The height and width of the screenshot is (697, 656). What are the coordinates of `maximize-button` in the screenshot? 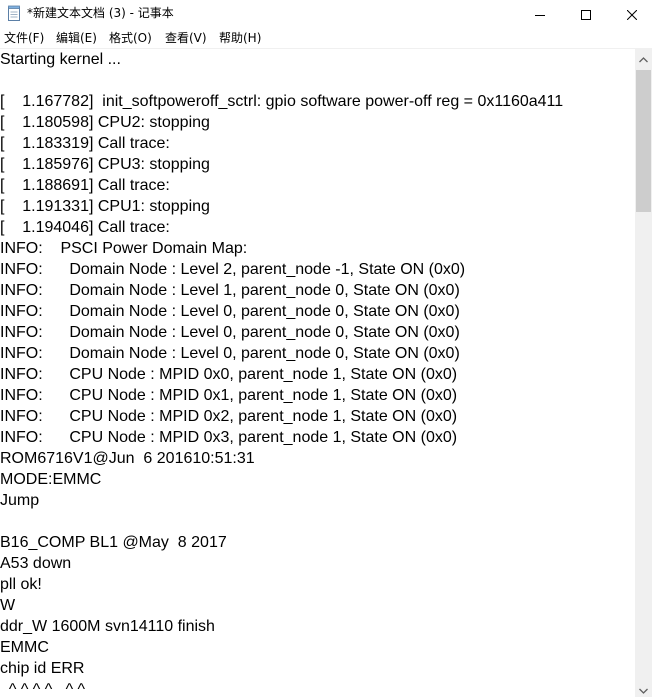 It's located at (586, 14).